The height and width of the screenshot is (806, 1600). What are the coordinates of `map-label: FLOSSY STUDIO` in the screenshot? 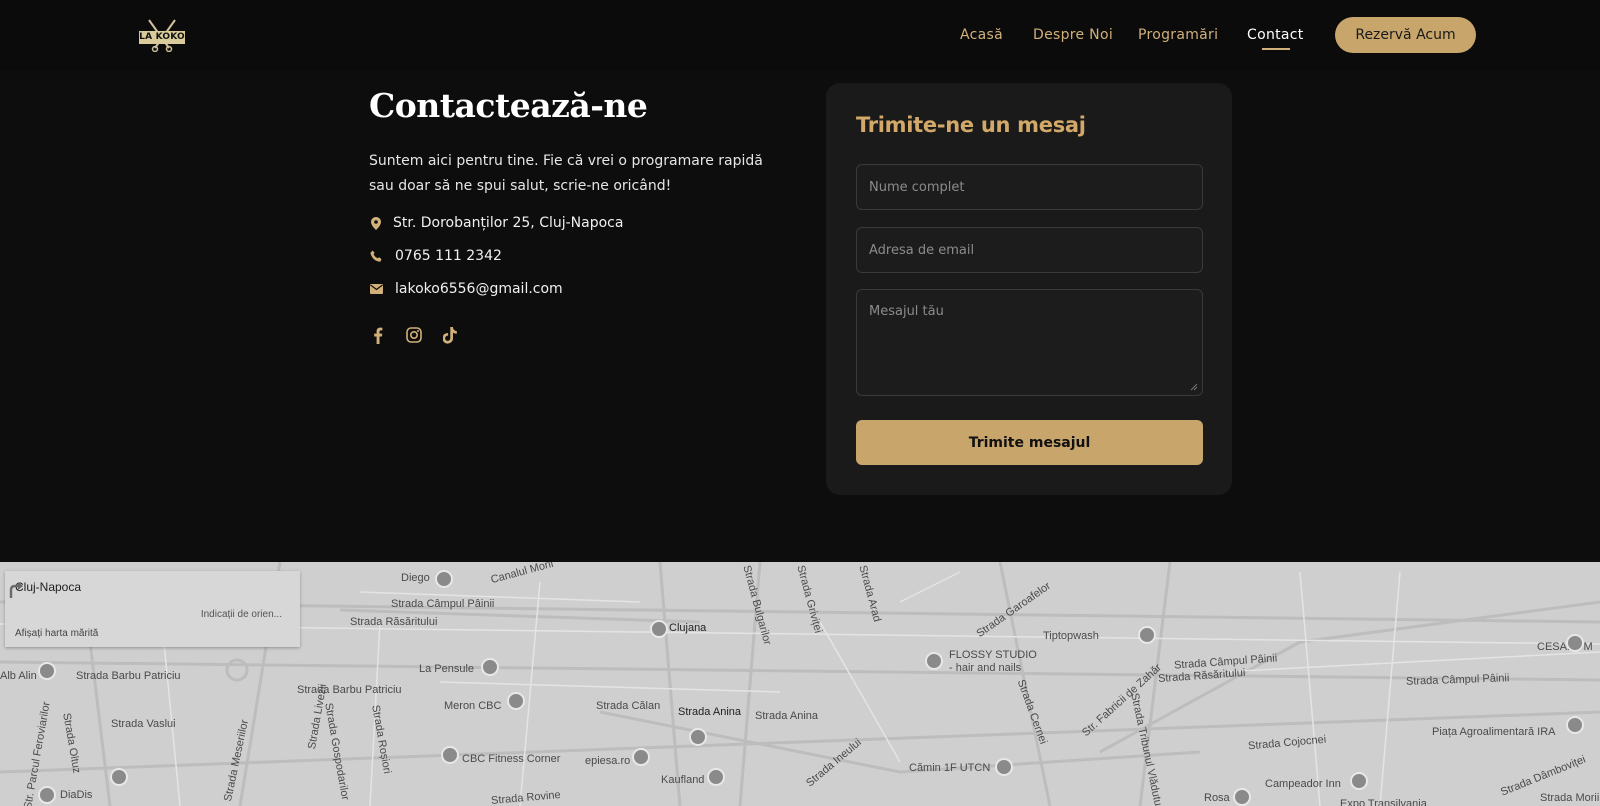 It's located at (993, 655).